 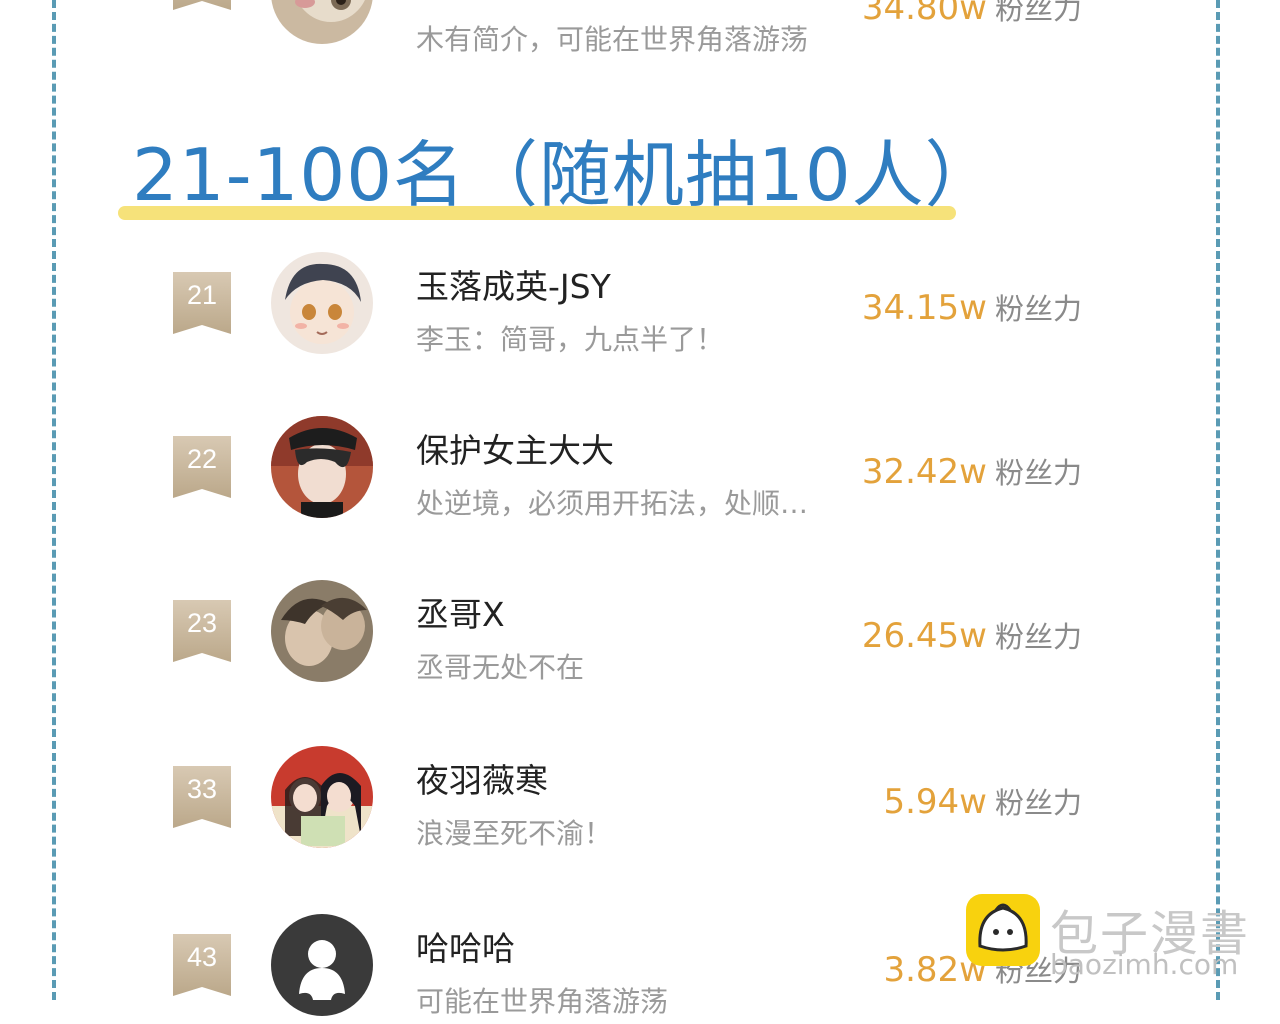 What do you see at coordinates (202, 459) in the screenshot?
I see `rank-number: 22` at bounding box center [202, 459].